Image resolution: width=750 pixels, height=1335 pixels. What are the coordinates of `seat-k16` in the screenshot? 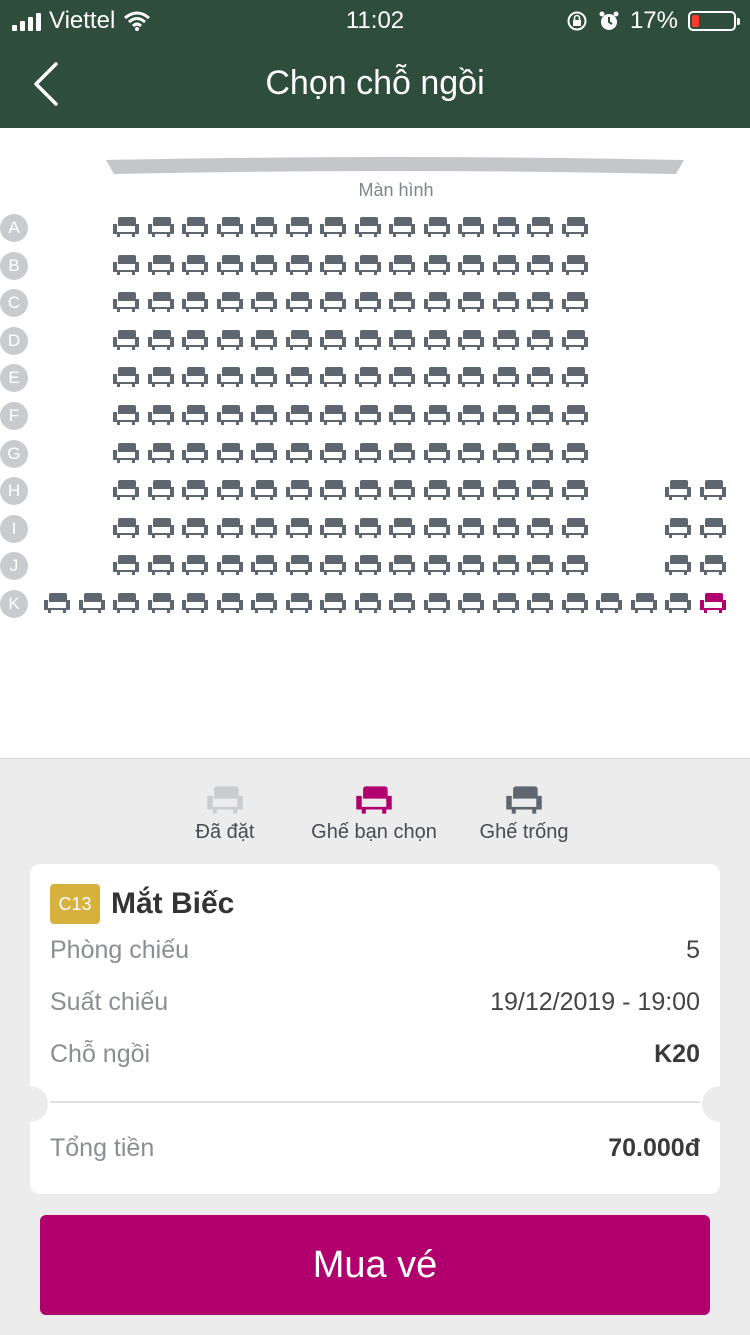 It's located at (574, 603).